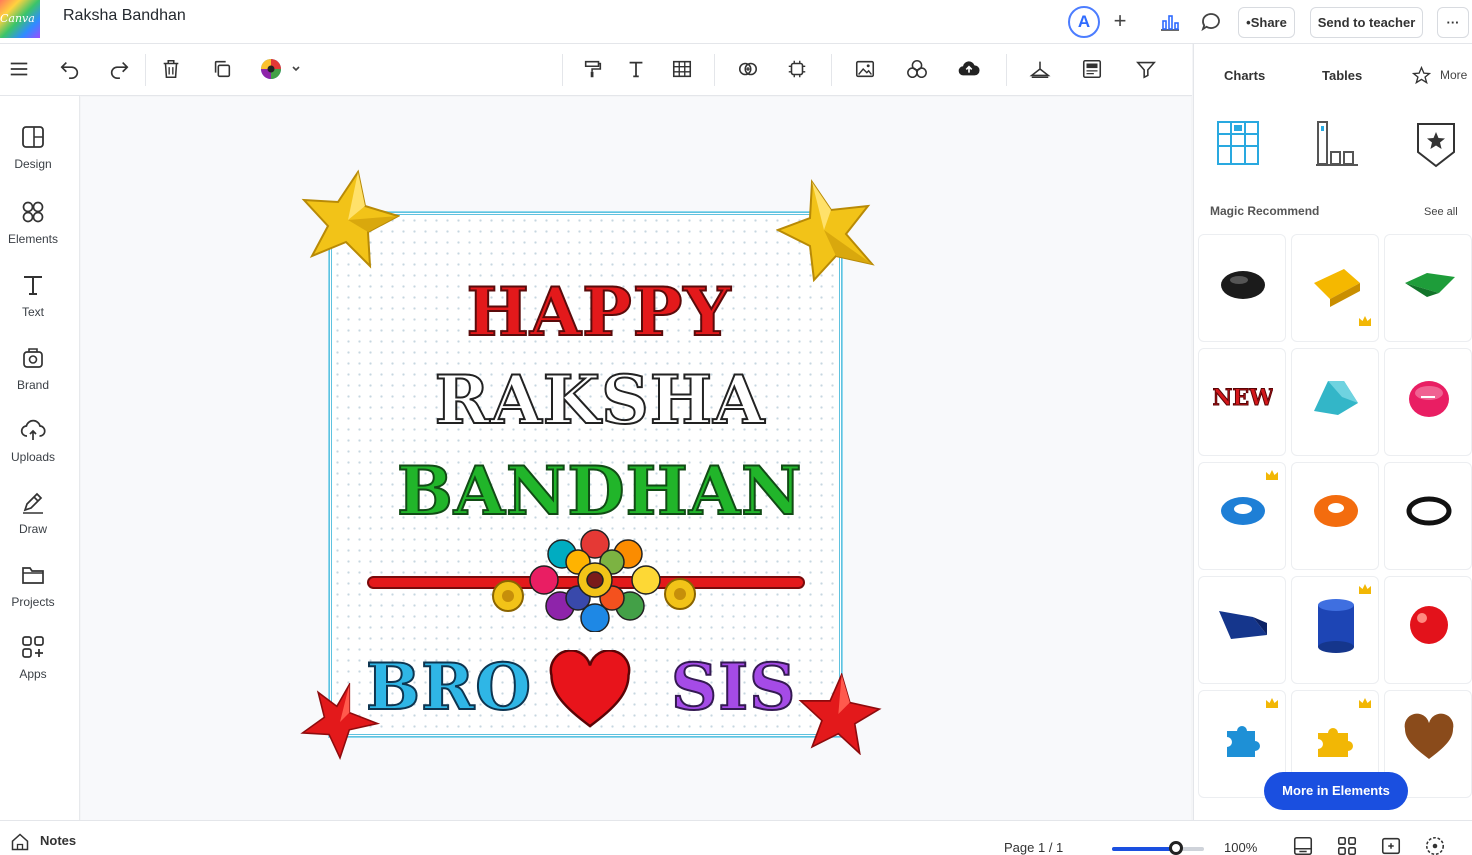 The height and width of the screenshot is (855, 1472). I want to click on more-options-button: ···, so click(1453, 22).